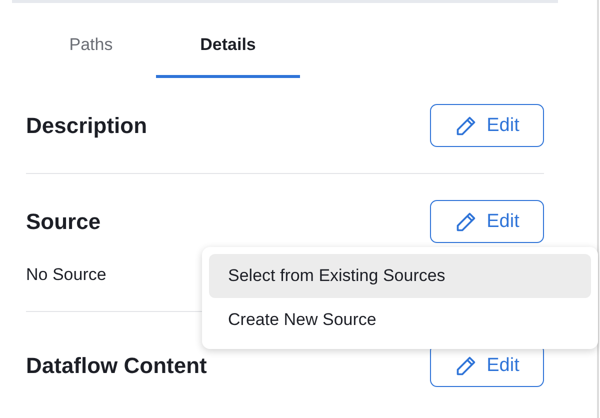  Describe the element at coordinates (87, 125) in the screenshot. I see `section-title: Description` at that location.